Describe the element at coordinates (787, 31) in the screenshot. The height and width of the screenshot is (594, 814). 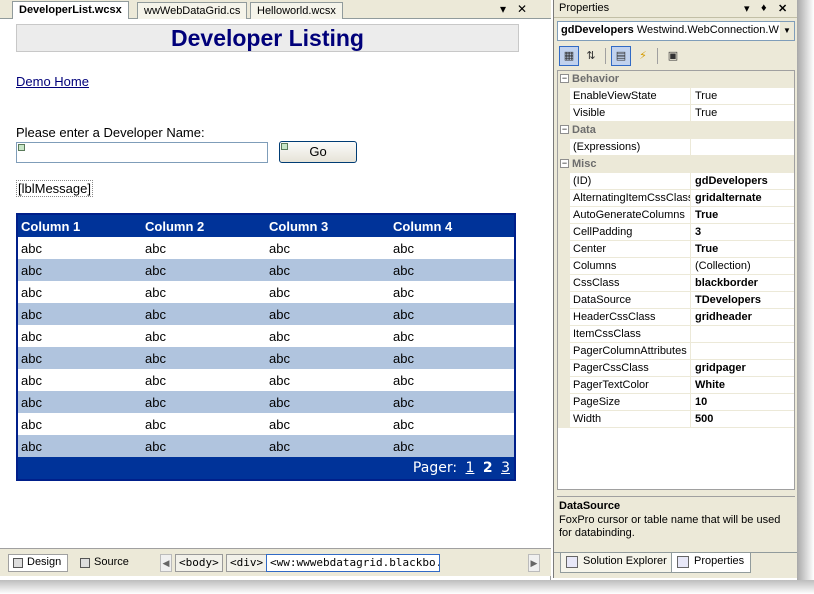
I see `chevron-down-icon: ▼` at that location.